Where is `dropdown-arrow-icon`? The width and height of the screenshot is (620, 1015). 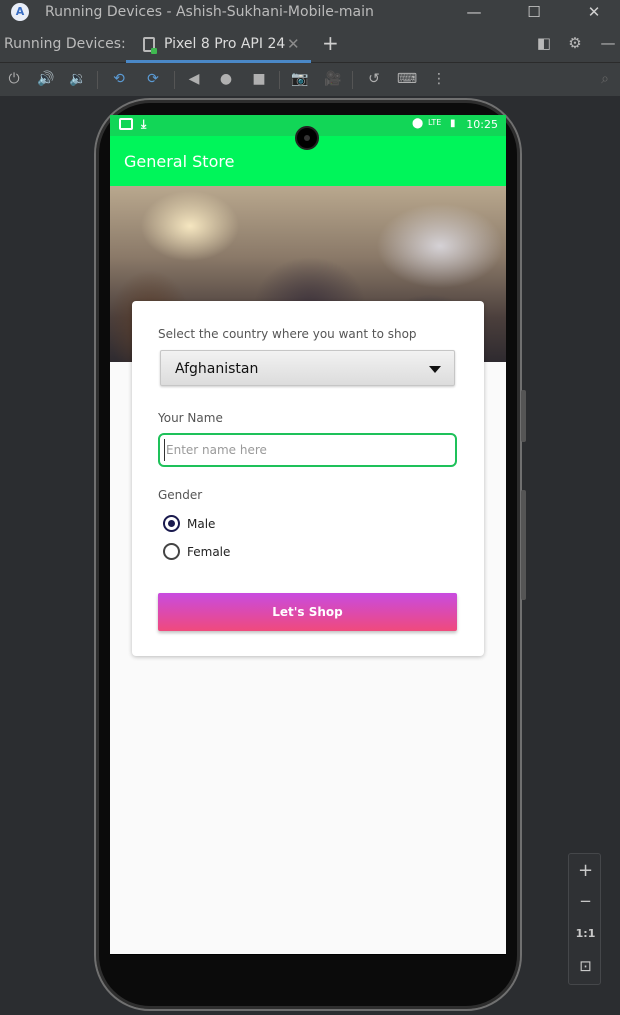 dropdown-arrow-icon is located at coordinates (435, 369).